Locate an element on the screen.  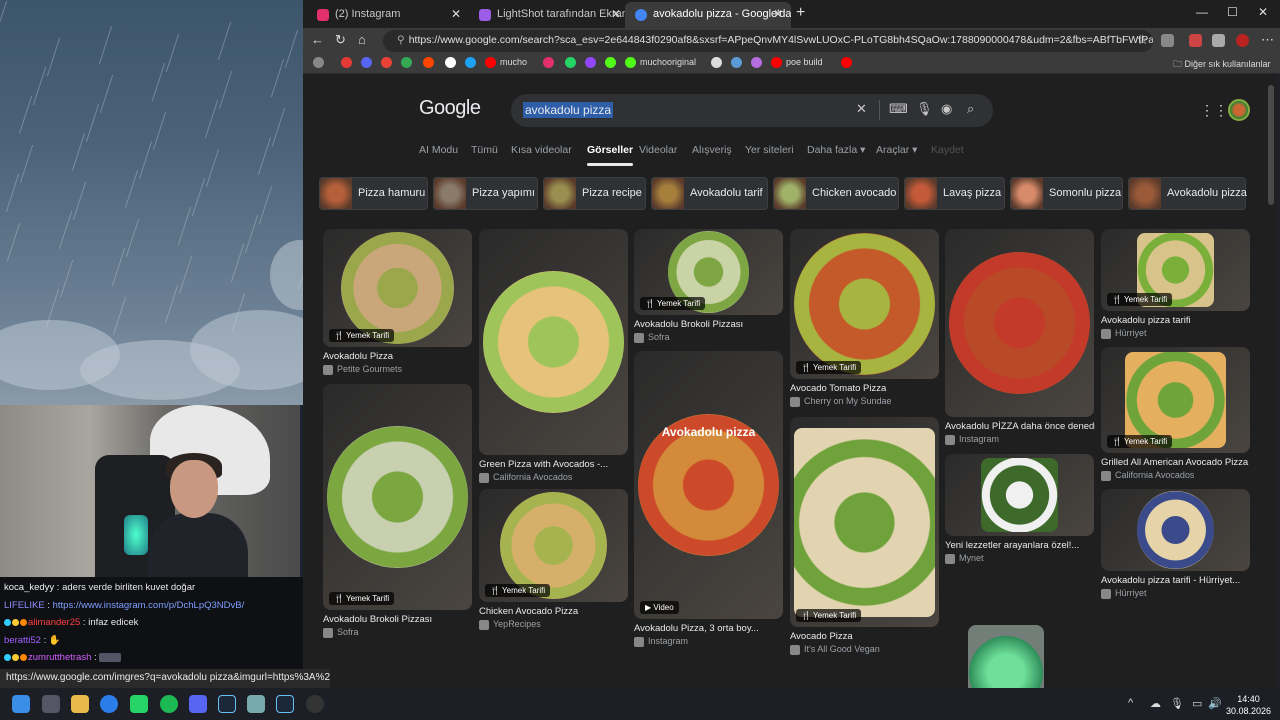
minimize-button: — is located at coordinates (1202, 12).